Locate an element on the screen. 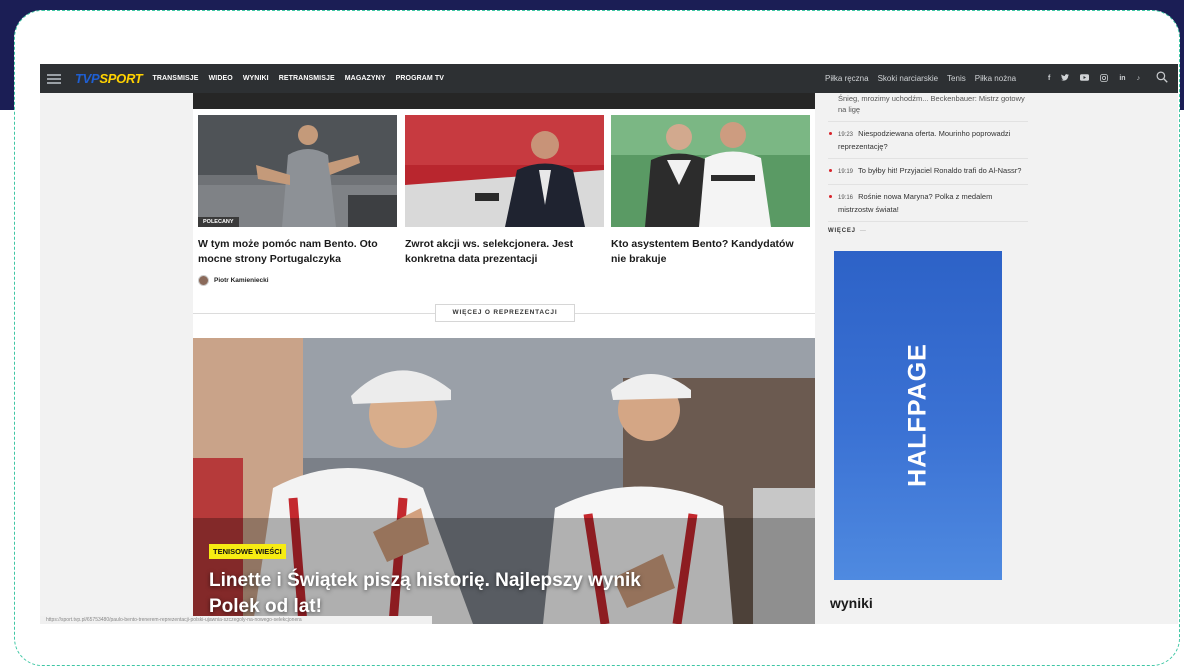 The width and height of the screenshot is (1184, 669). more-news-label: WIĘCEJ is located at coordinates (842, 231).